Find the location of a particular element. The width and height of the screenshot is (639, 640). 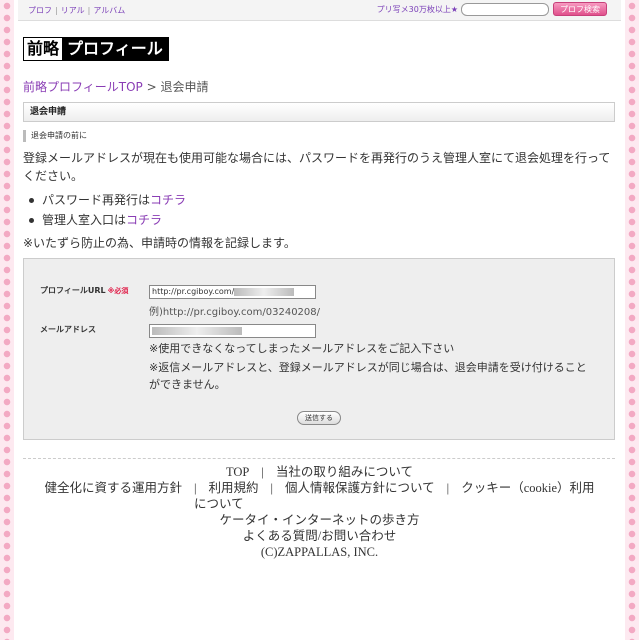

footer-keitai-link: ケータイ・インターネットの歩き方 is located at coordinates (319, 520).